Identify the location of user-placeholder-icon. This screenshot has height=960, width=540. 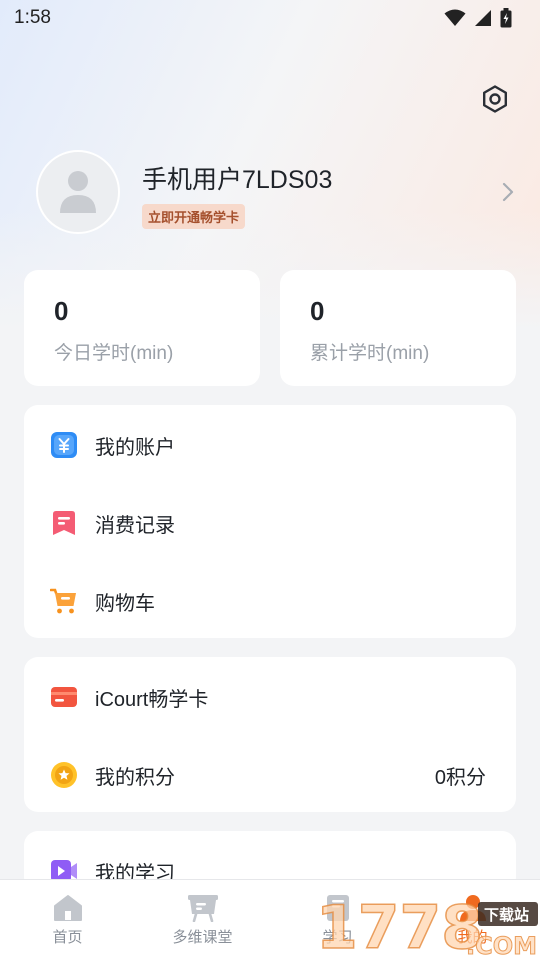
(78, 192).